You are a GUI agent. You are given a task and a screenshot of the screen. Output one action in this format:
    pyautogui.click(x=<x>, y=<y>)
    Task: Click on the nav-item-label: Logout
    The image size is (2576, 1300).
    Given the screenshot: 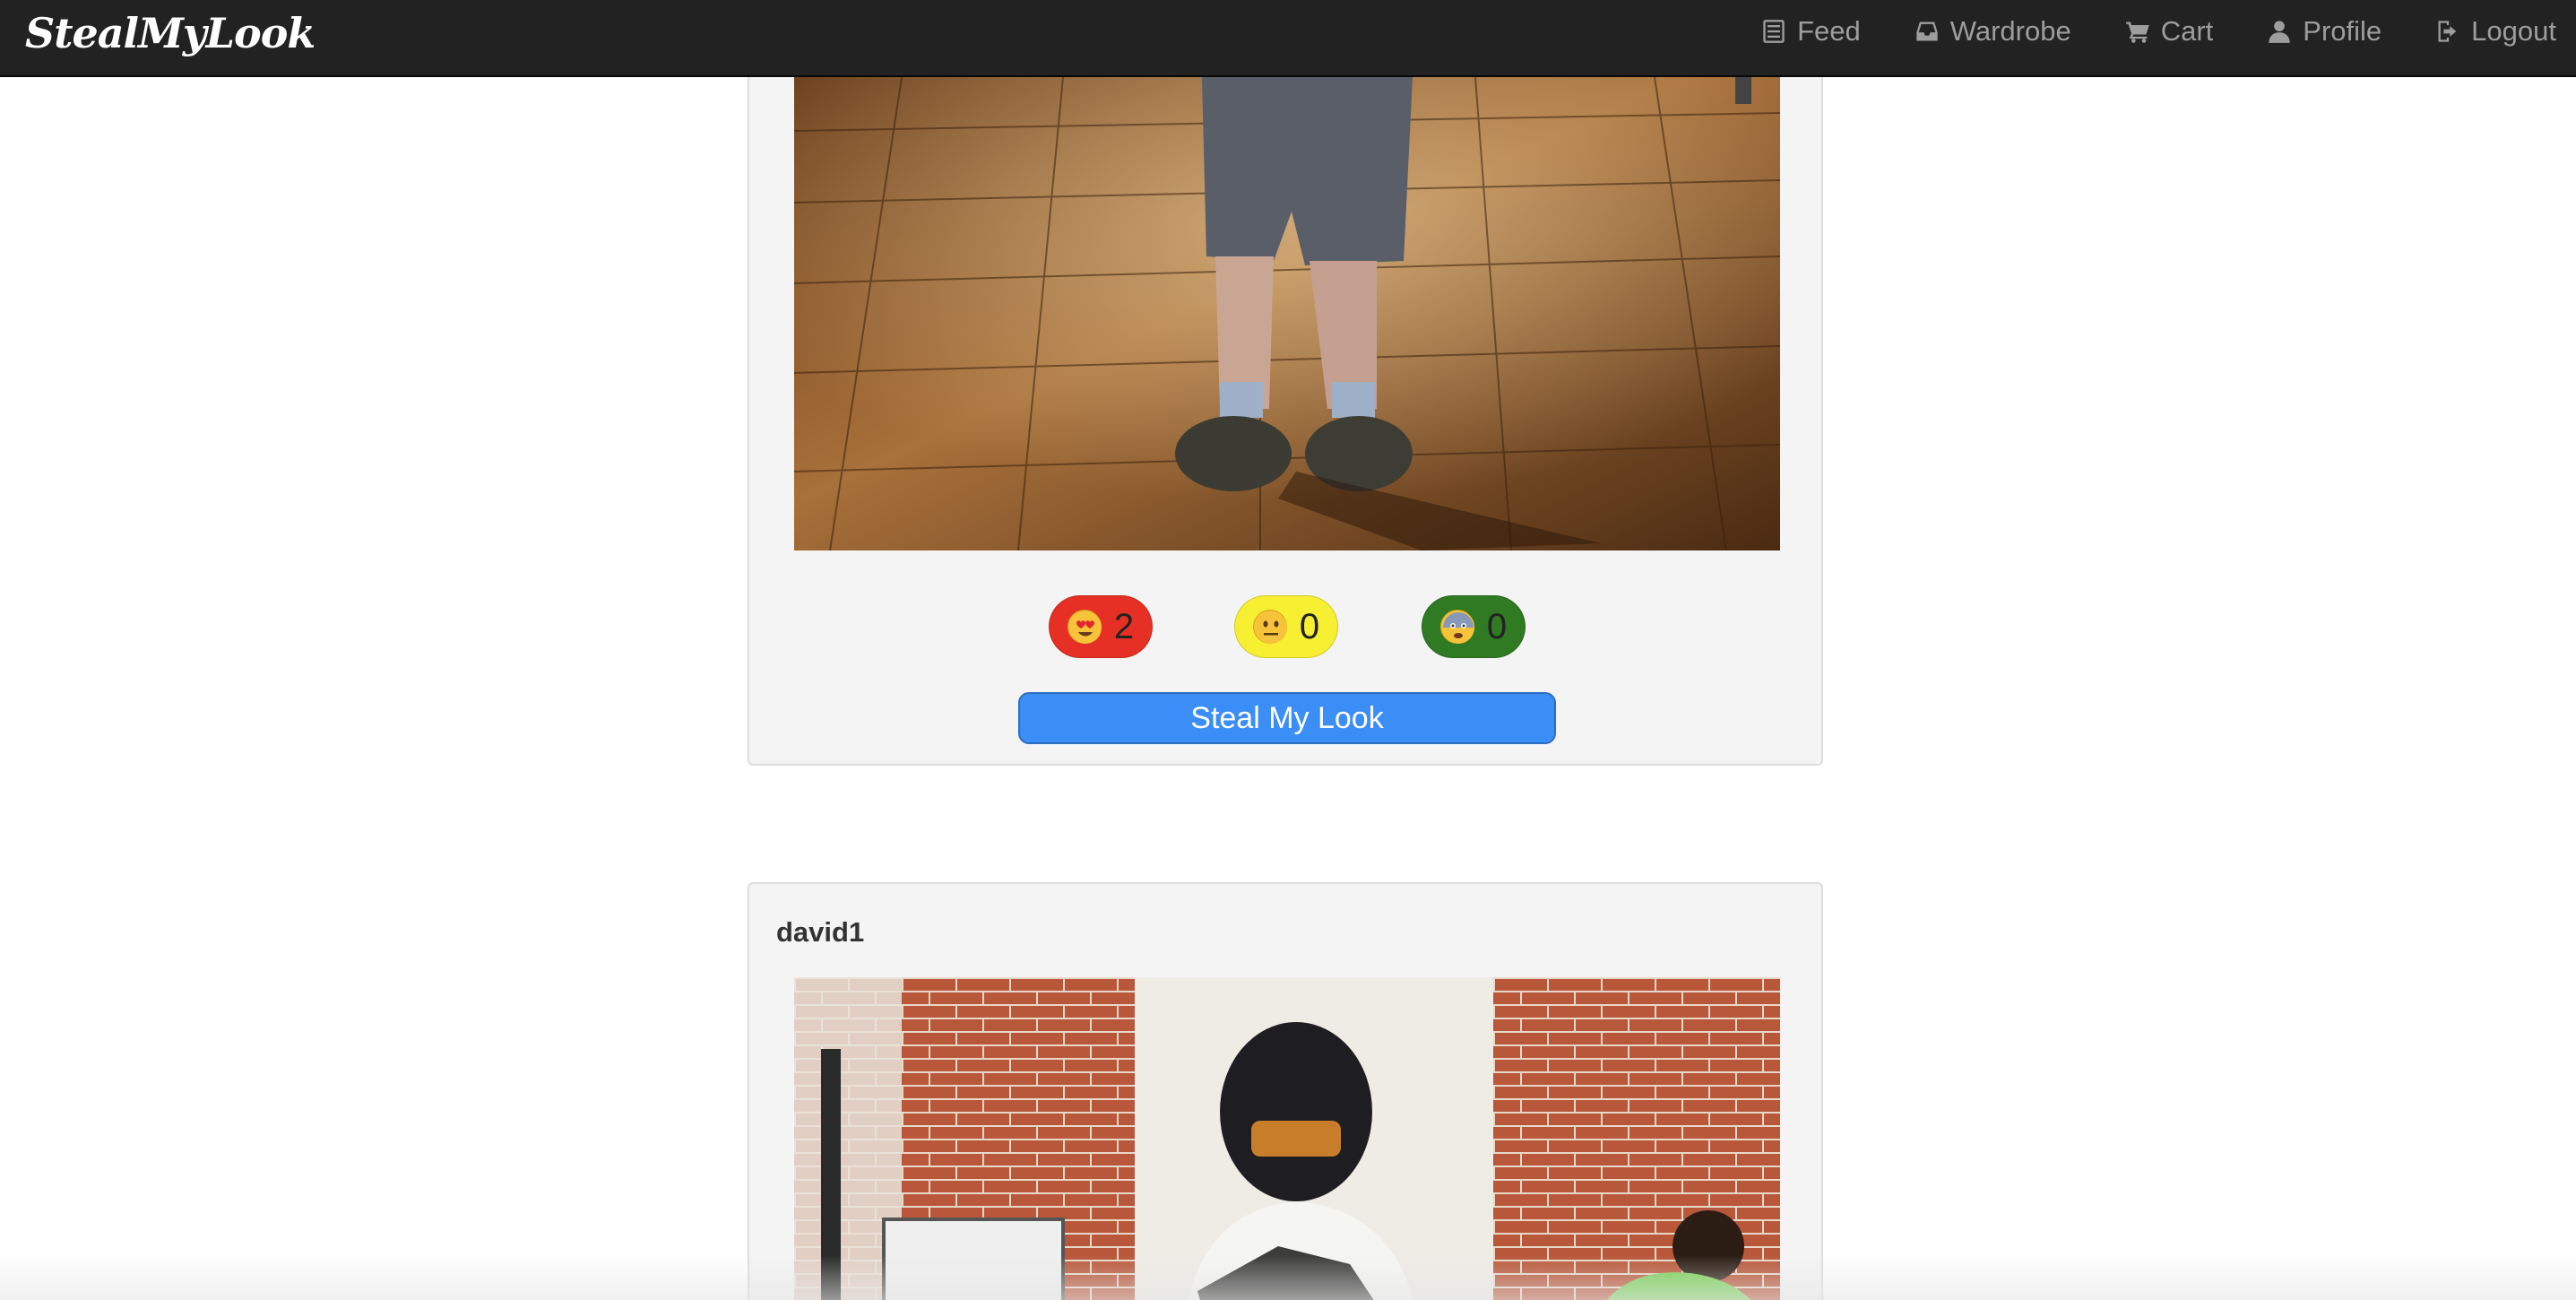 What is the action you would take?
    pyautogui.click(x=2513, y=31)
    